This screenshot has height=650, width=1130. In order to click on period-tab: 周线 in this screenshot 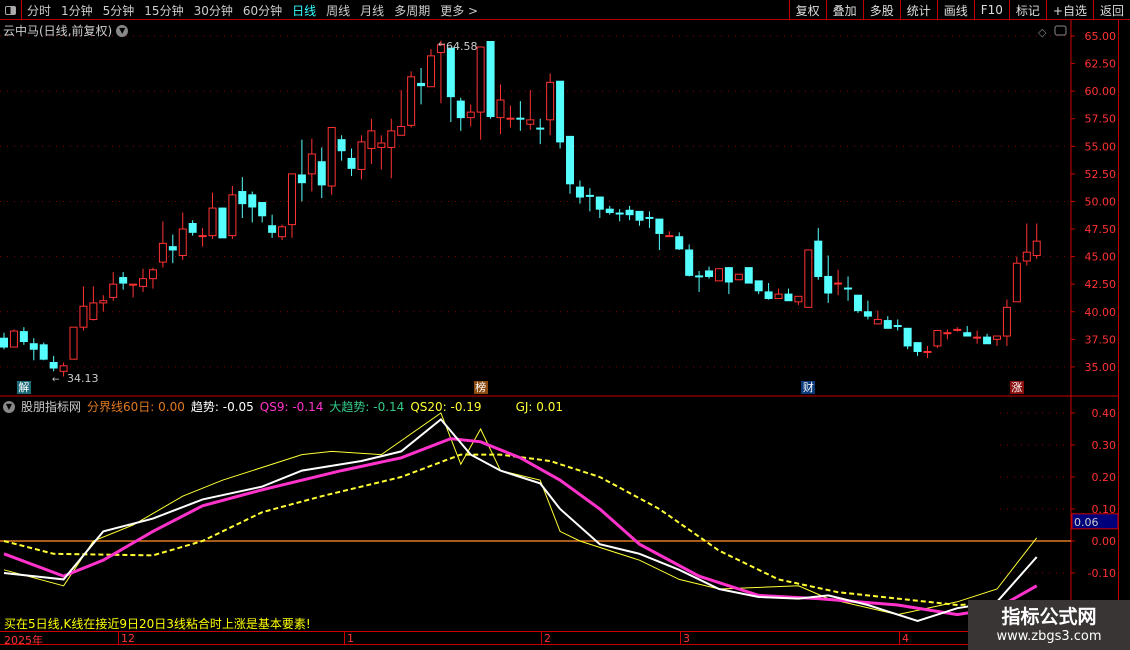, I will do `click(338, 10)`.